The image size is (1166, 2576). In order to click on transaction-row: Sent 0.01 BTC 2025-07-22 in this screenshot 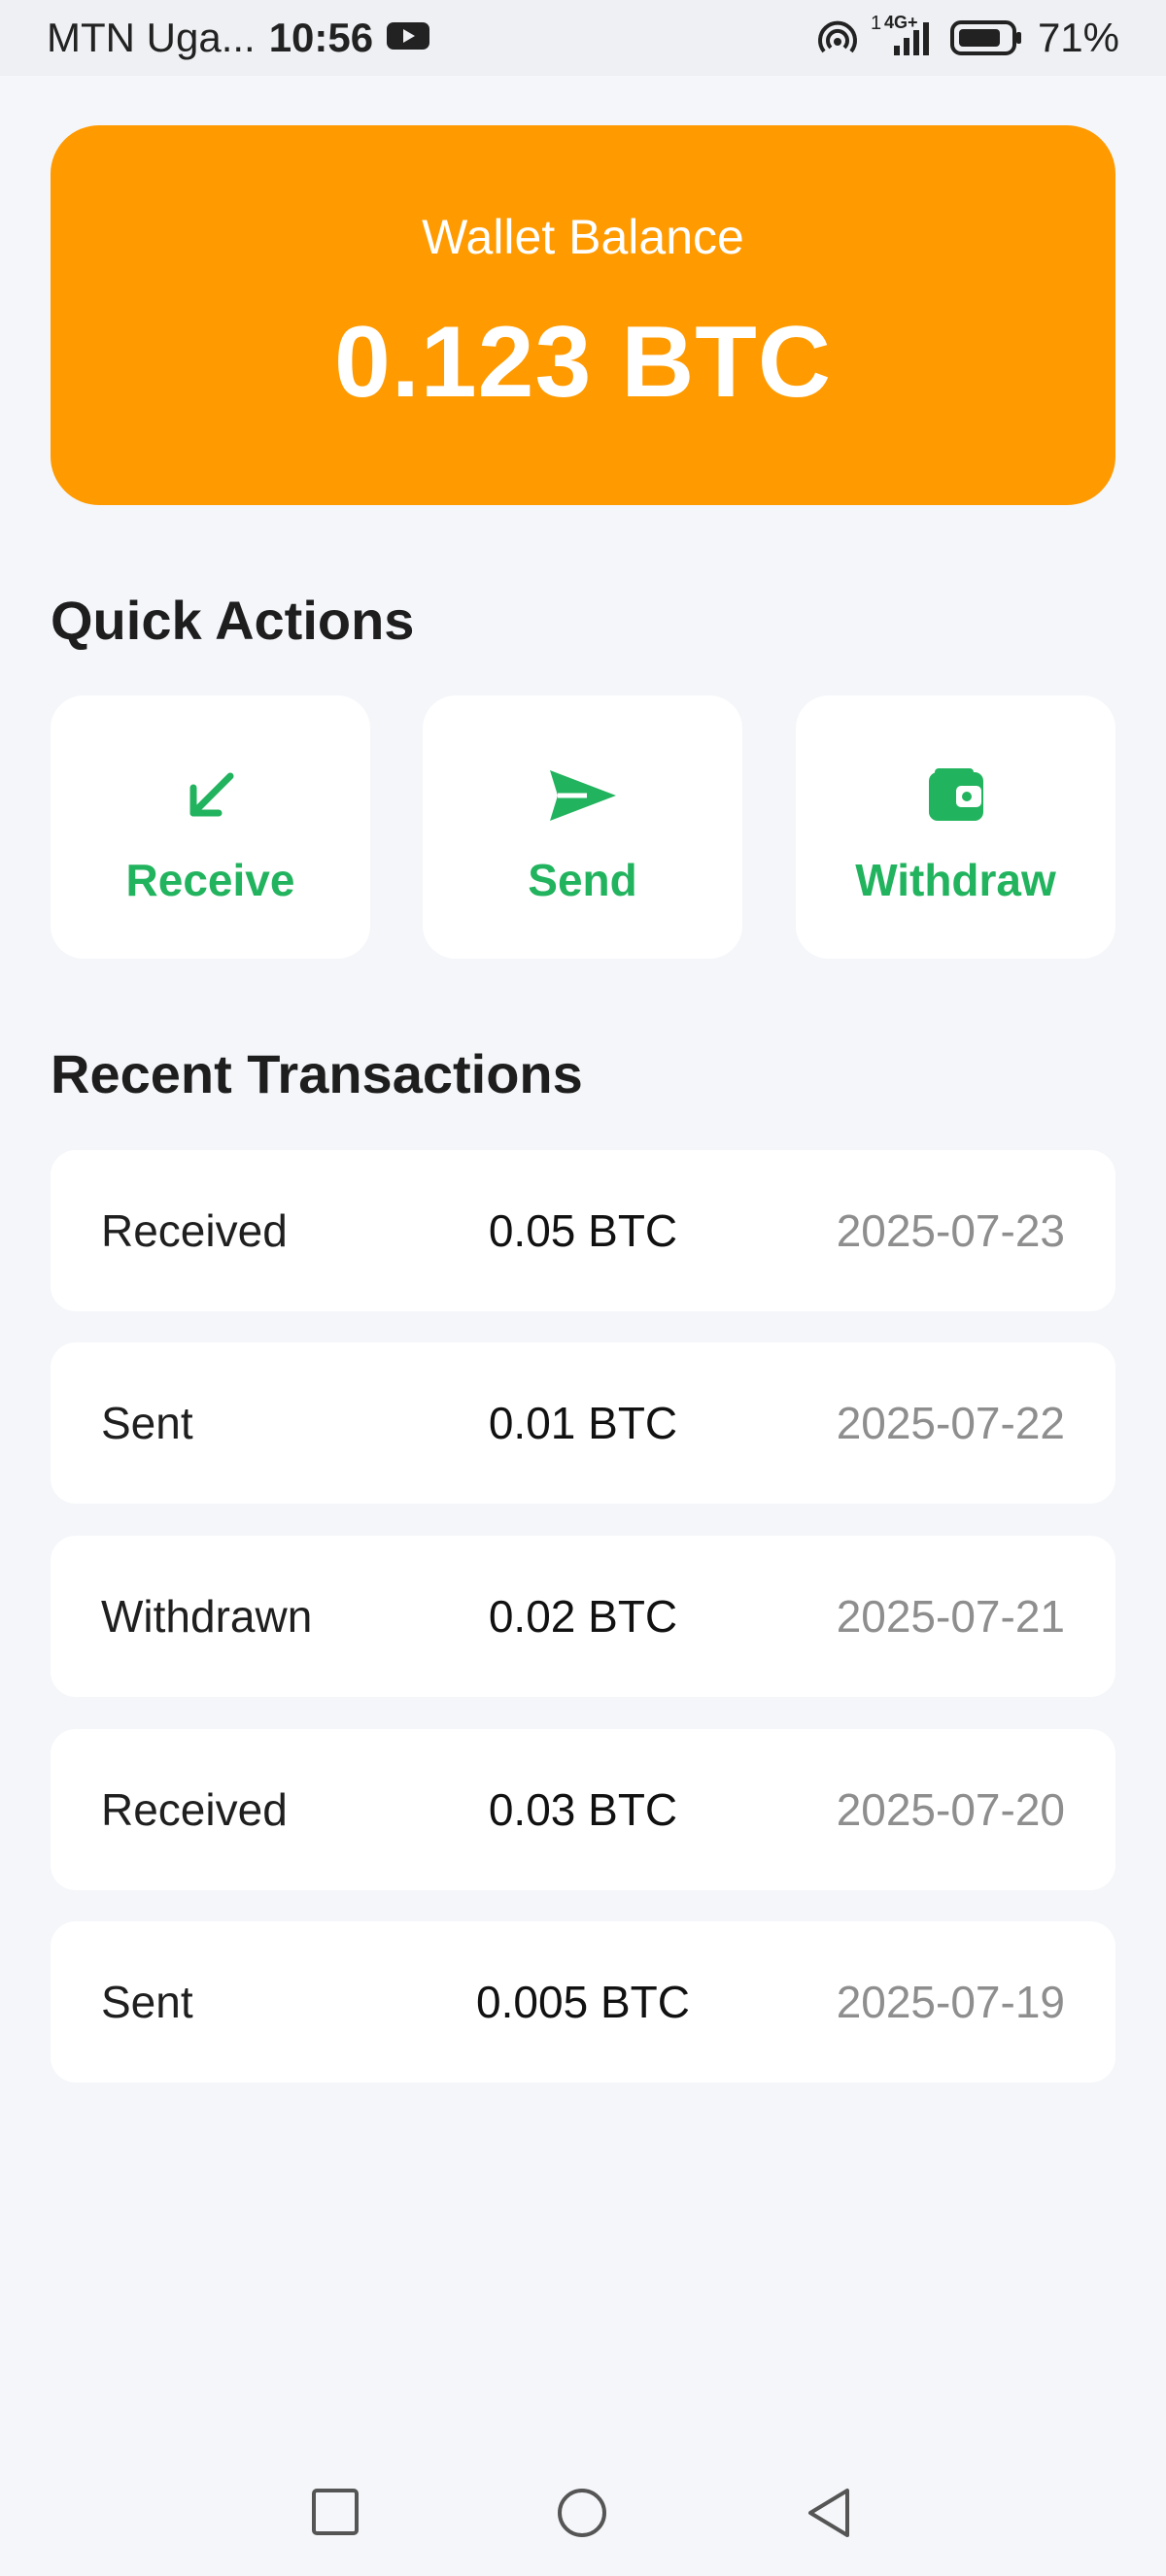, I will do `click(583, 1423)`.